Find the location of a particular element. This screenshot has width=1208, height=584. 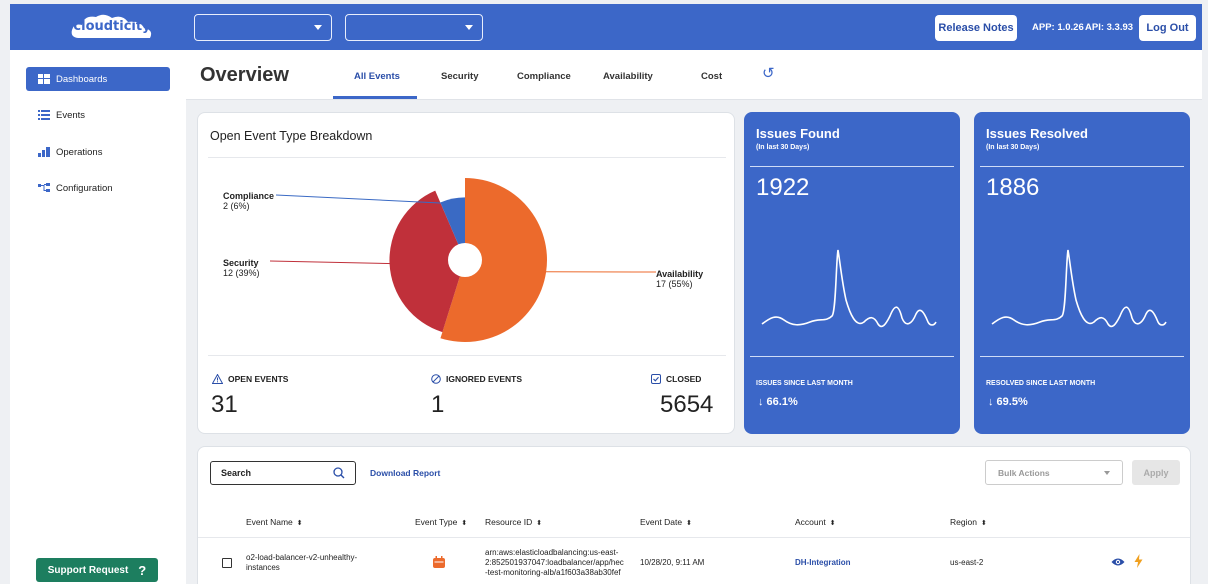

search-icon is located at coordinates (339, 473).